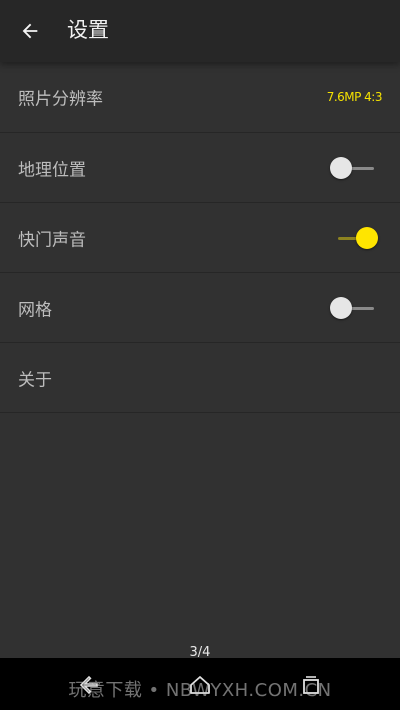  Describe the element at coordinates (52, 240) in the screenshot. I see `setting-label: 快门声音` at that location.